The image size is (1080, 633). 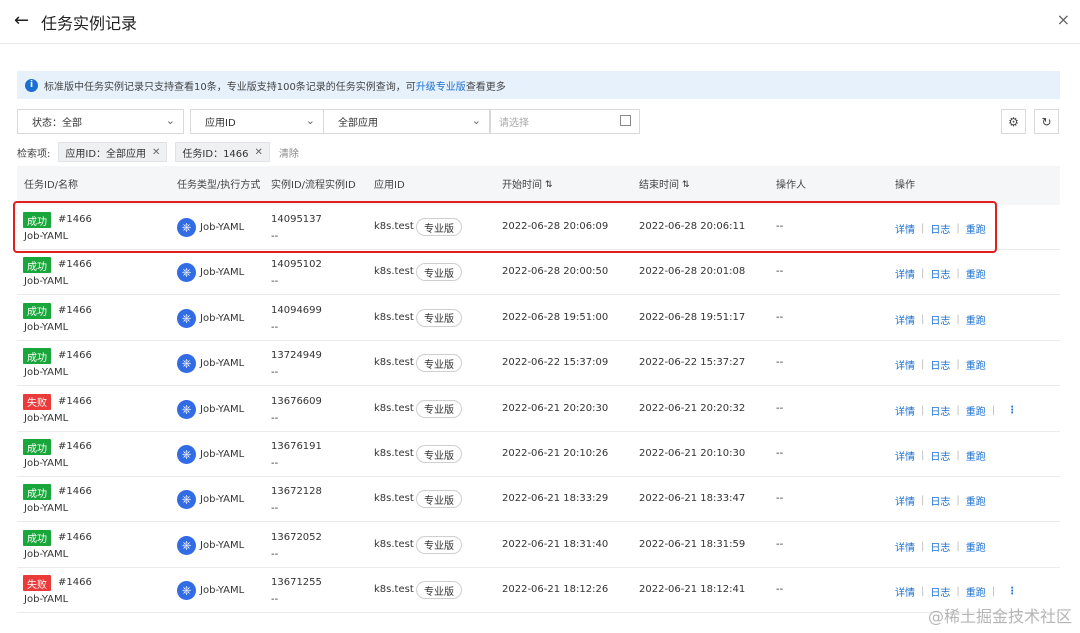 I want to click on end-time: 2022-06-21 20:10:30, so click(x=692, y=453).